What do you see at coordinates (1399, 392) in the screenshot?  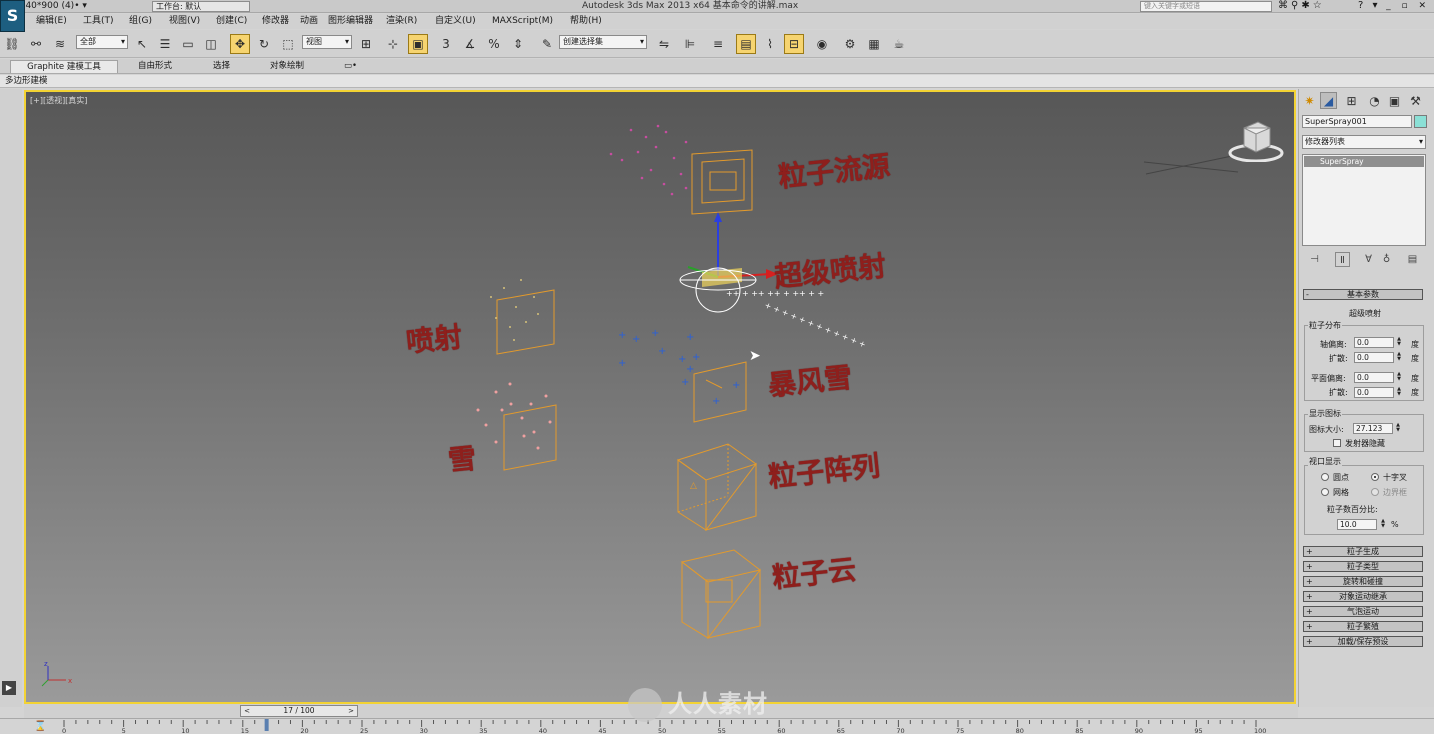 I see `spread2-arrows: ▲ ▼` at bounding box center [1399, 392].